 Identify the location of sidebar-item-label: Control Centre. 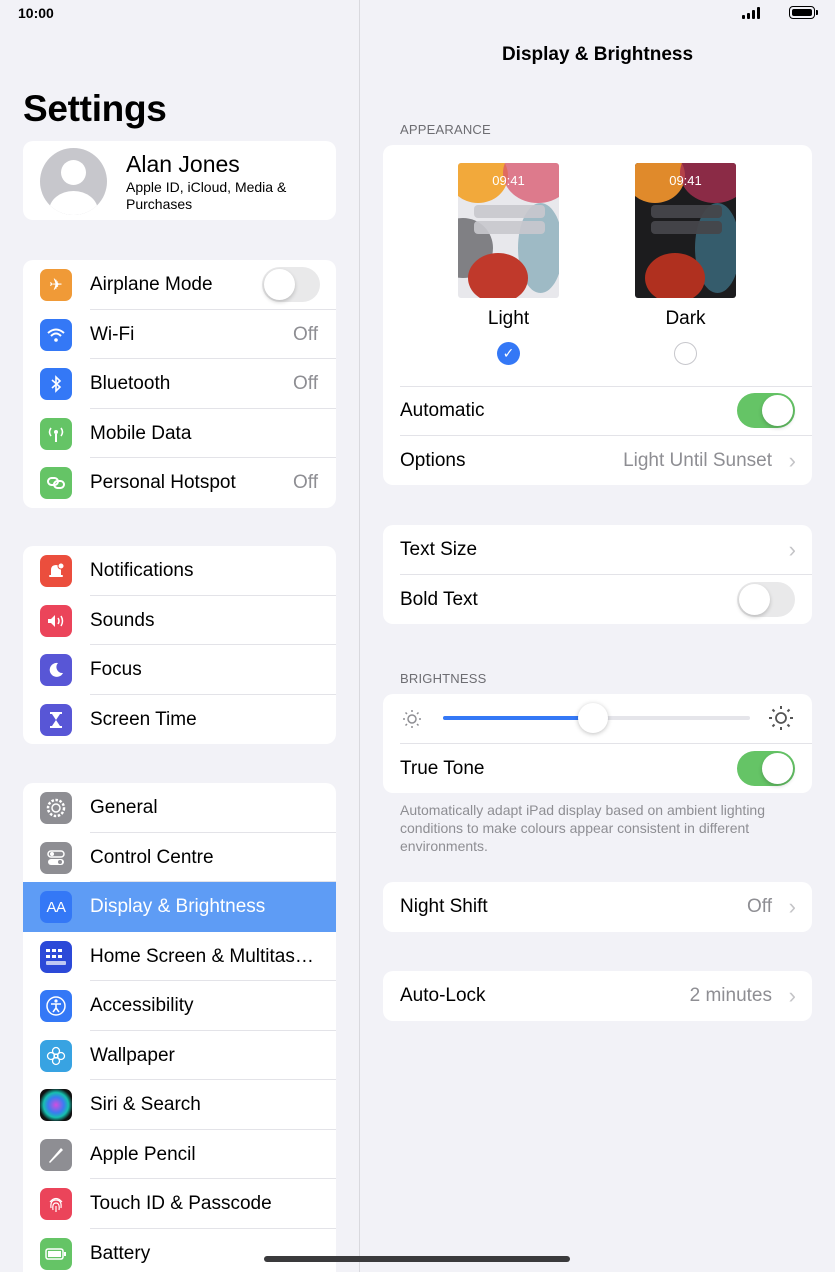
(152, 857).